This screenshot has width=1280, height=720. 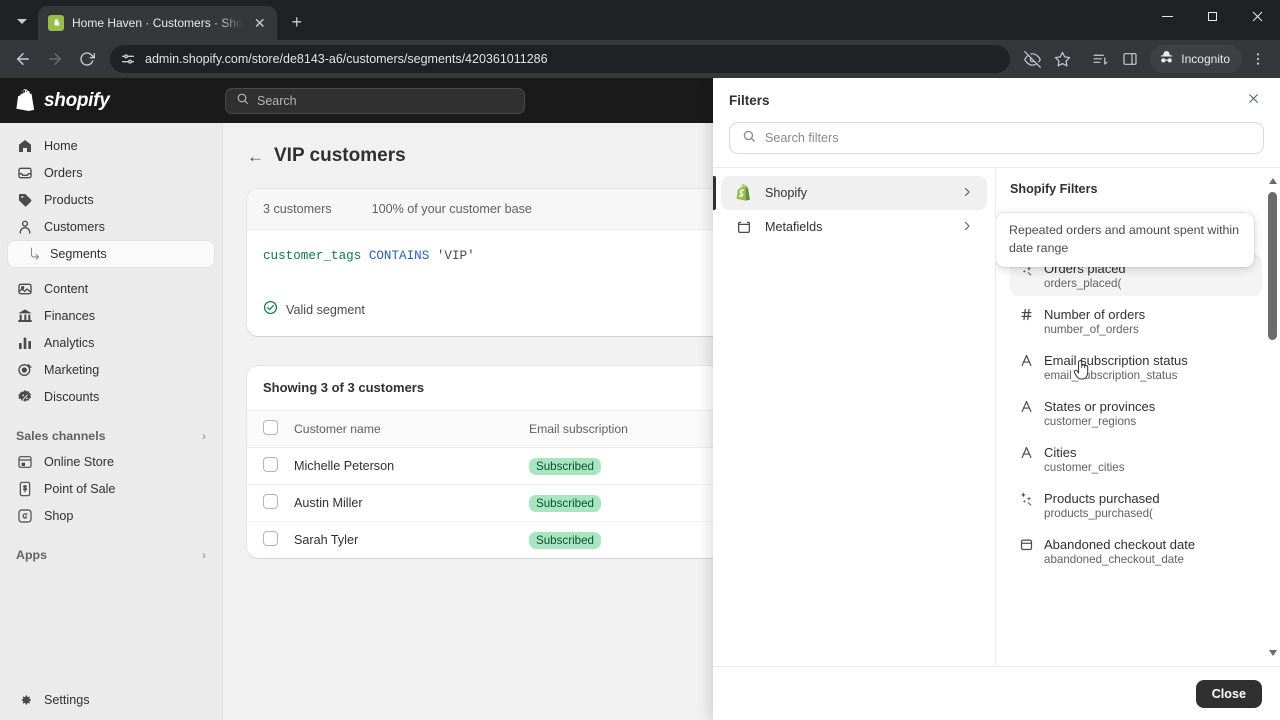 I want to click on scrollbar-track, so click(x=1272, y=417).